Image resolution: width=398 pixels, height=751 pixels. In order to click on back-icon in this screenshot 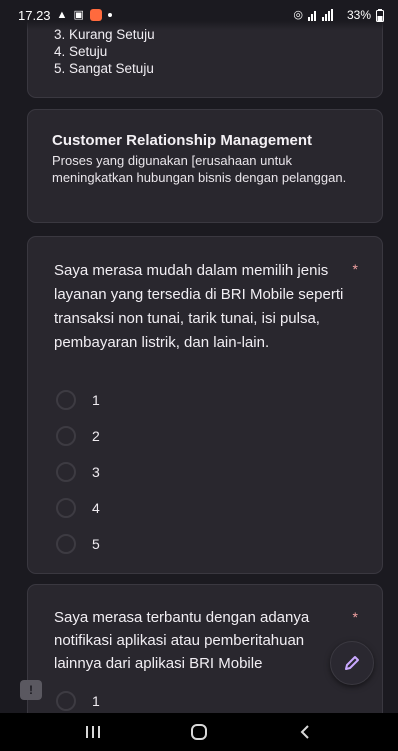, I will do `click(304, 732)`.